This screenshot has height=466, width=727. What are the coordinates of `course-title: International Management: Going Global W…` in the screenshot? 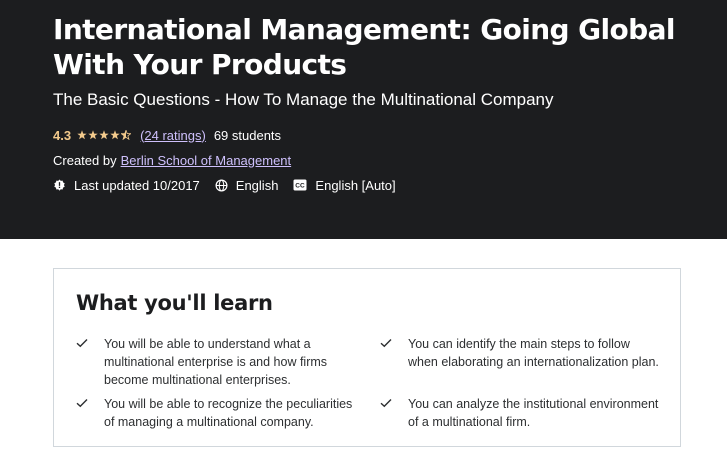 It's located at (364, 47).